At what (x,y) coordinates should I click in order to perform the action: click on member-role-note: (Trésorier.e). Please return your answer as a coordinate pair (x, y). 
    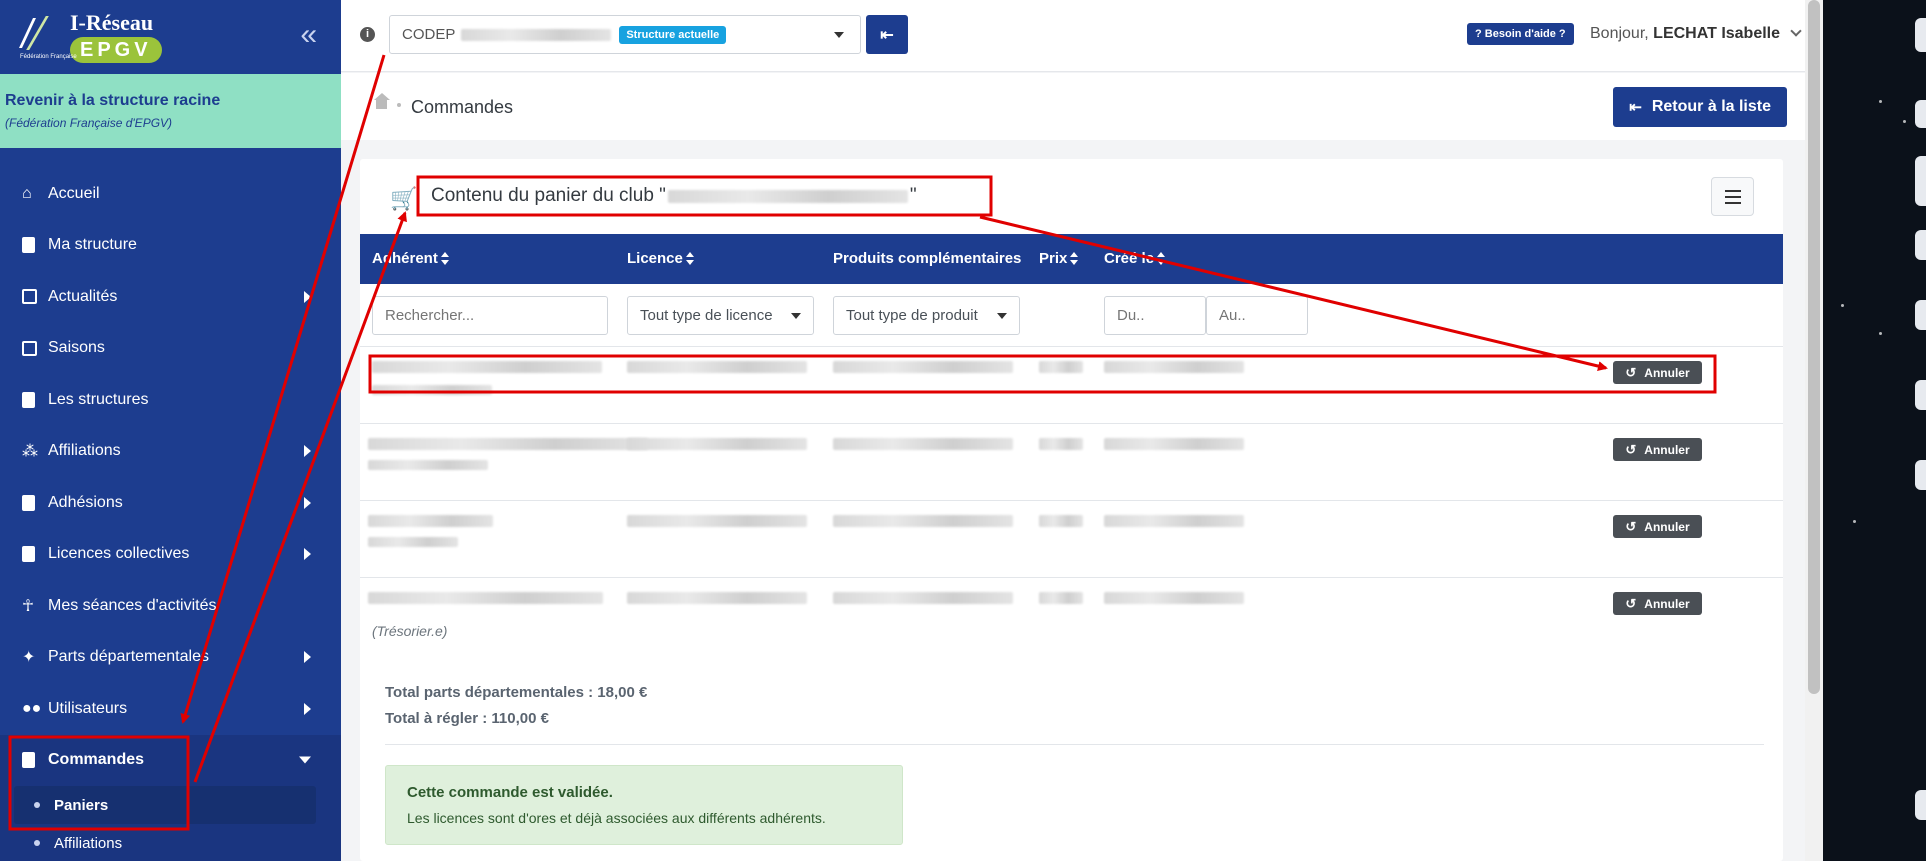
    Looking at the image, I should click on (410, 631).